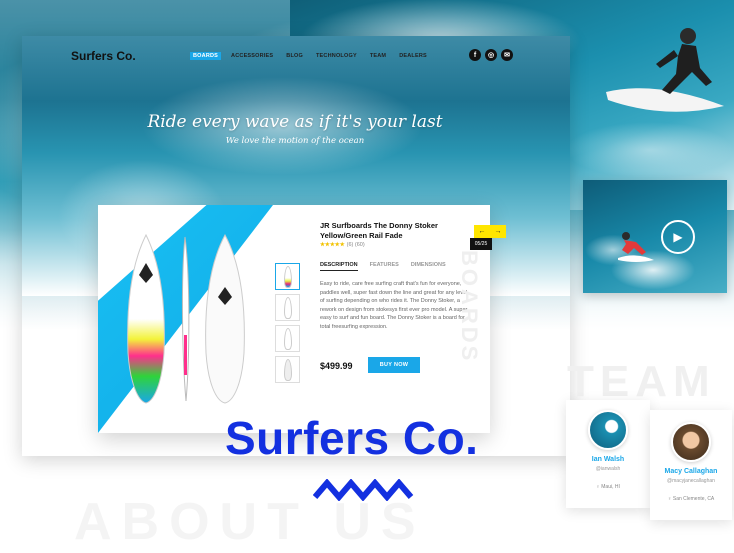 This screenshot has width=734, height=553. What do you see at coordinates (336, 366) in the screenshot?
I see `product-price: $499.99` at bounding box center [336, 366].